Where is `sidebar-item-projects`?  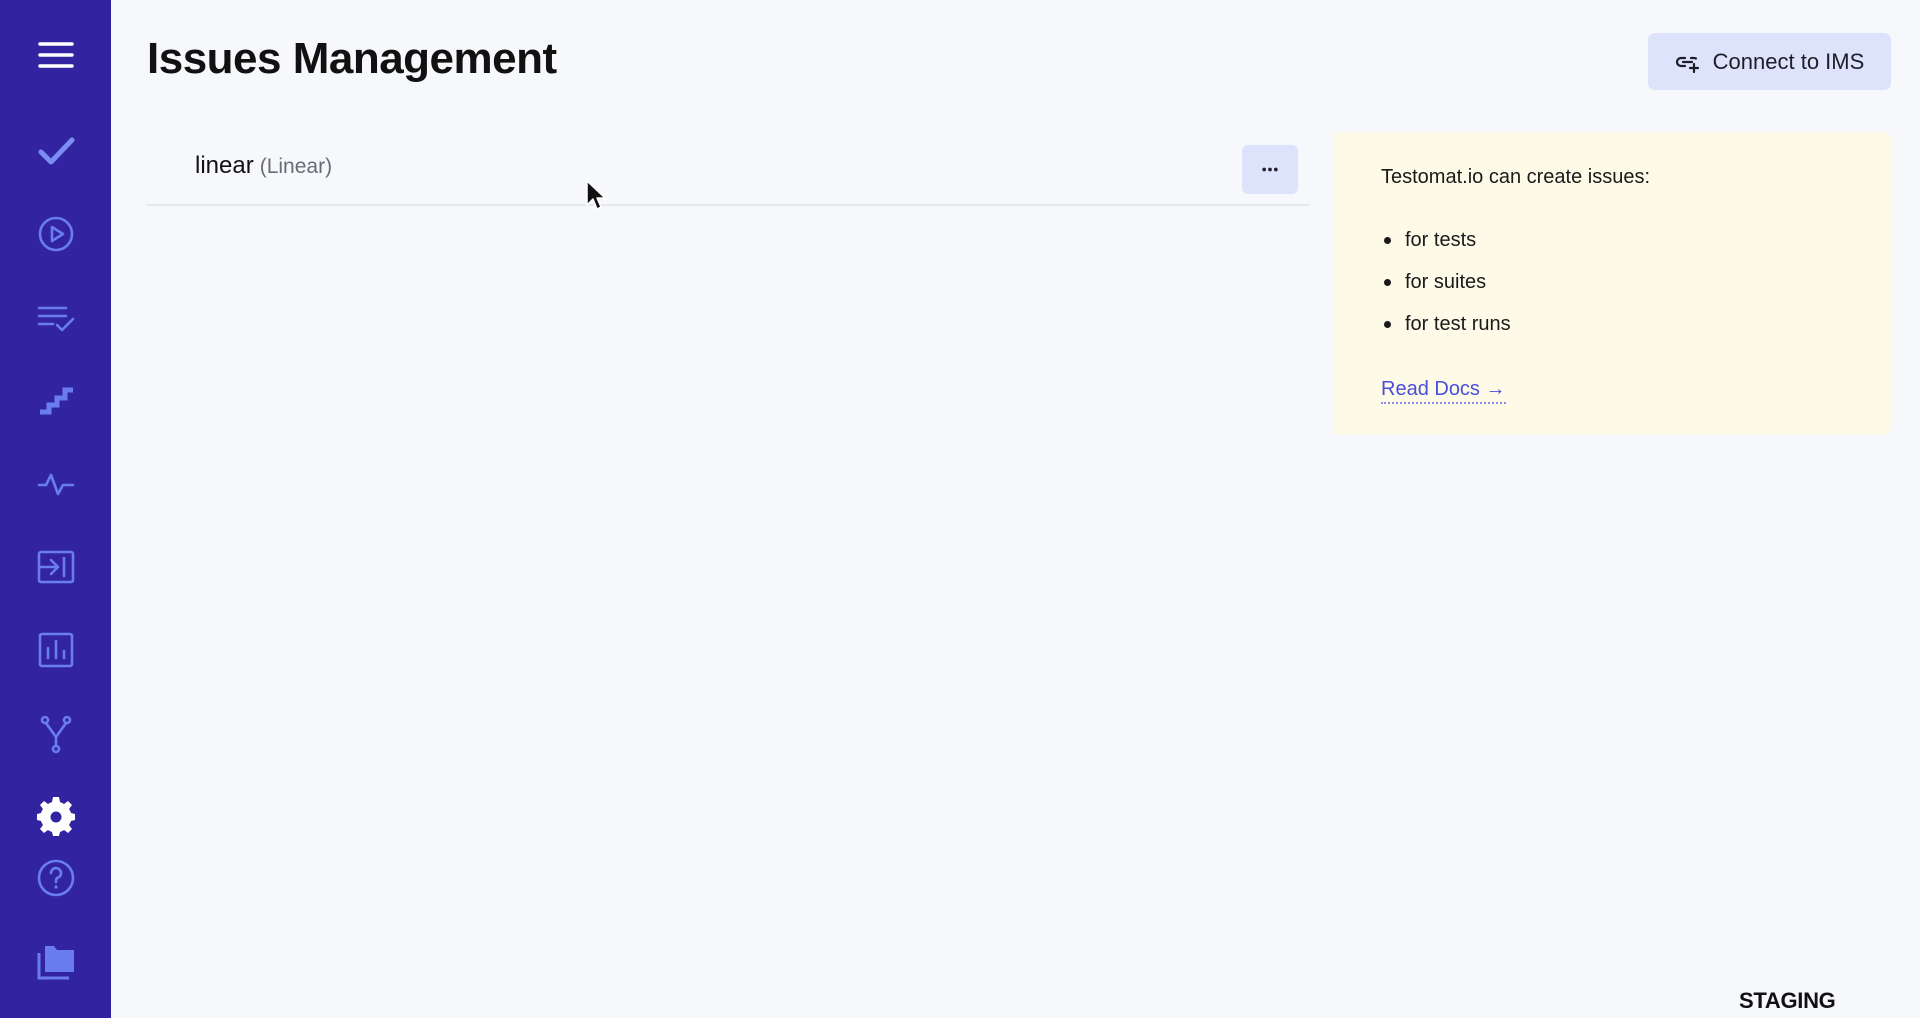 sidebar-item-projects is located at coordinates (55, 962).